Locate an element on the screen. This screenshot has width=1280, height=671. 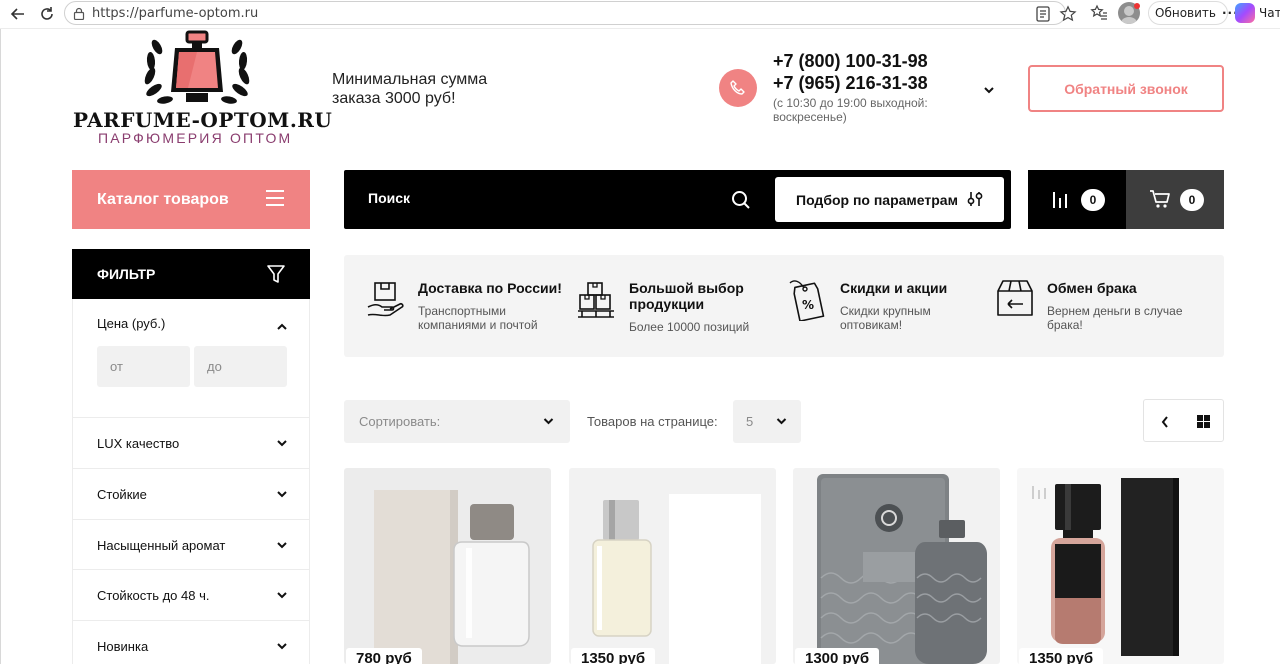
grid-view-icon is located at coordinates (1203, 421).